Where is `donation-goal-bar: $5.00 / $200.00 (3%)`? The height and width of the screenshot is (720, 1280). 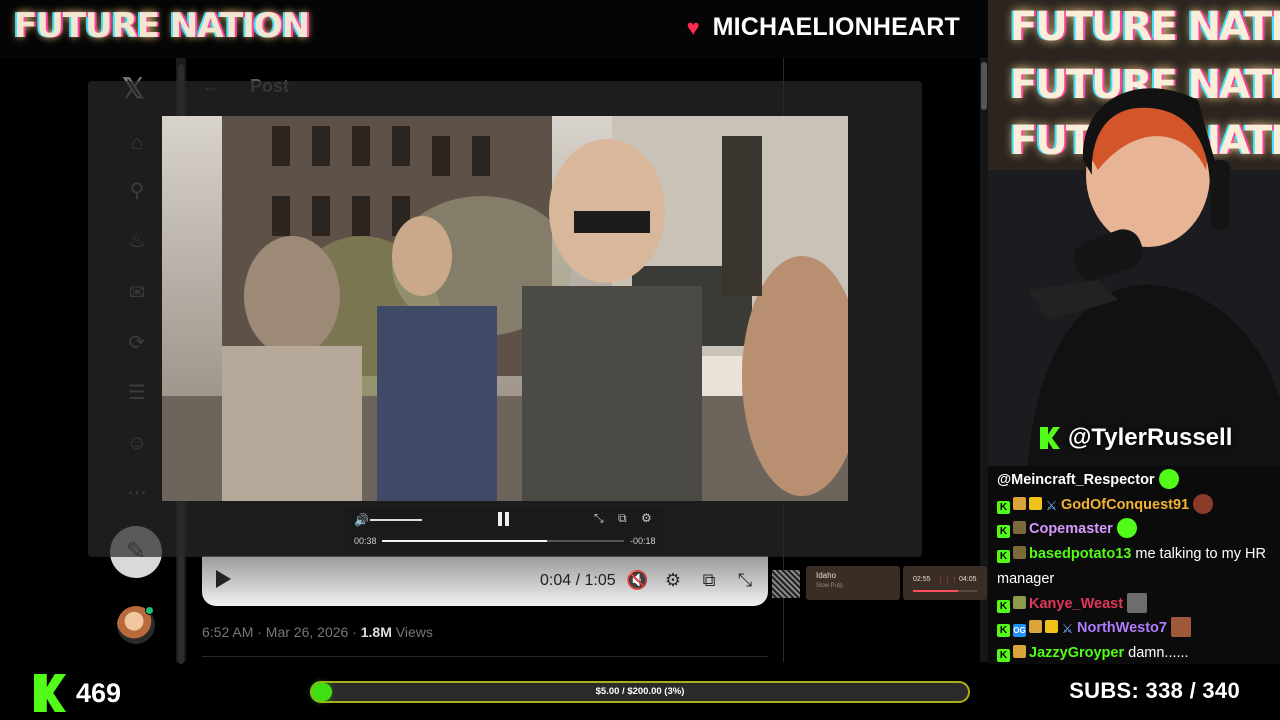
donation-goal-bar: $5.00 / $200.00 (3%) is located at coordinates (640, 692).